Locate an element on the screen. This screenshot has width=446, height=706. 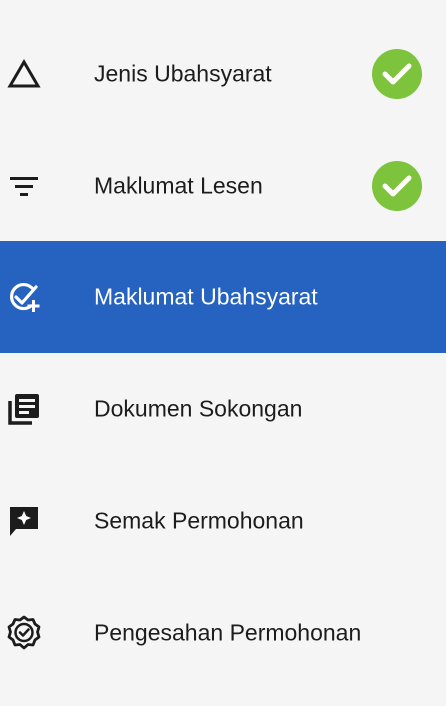
review-star-icon is located at coordinates (24, 521).